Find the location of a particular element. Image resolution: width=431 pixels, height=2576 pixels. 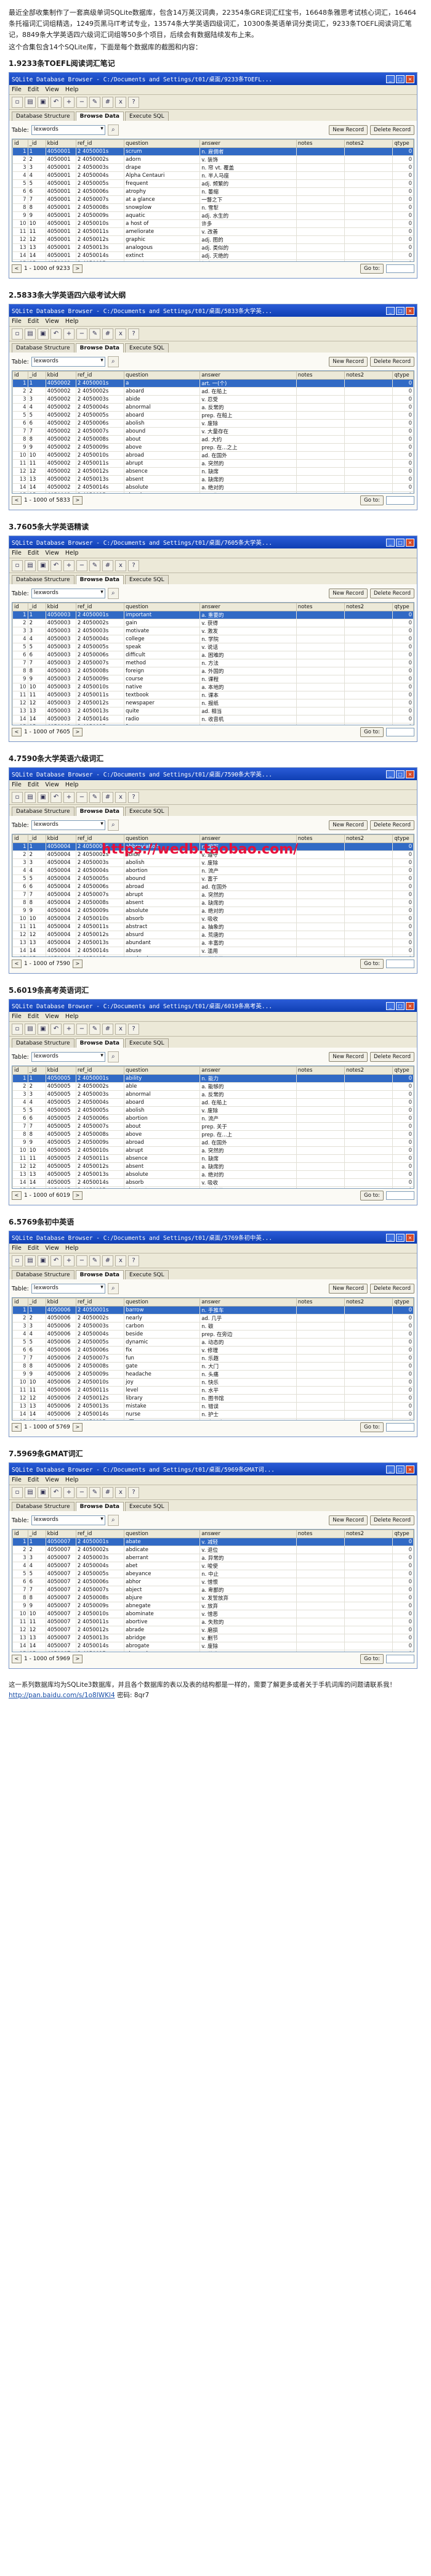

table-cell: 4 is located at coordinates (37, 1566).